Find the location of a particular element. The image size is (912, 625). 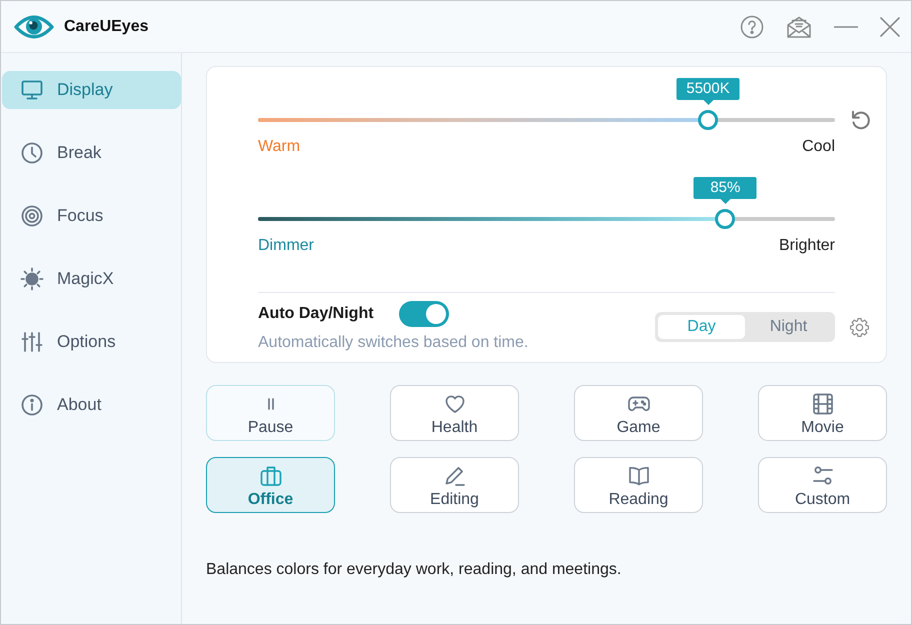

value-tooltip: 85% is located at coordinates (725, 190).